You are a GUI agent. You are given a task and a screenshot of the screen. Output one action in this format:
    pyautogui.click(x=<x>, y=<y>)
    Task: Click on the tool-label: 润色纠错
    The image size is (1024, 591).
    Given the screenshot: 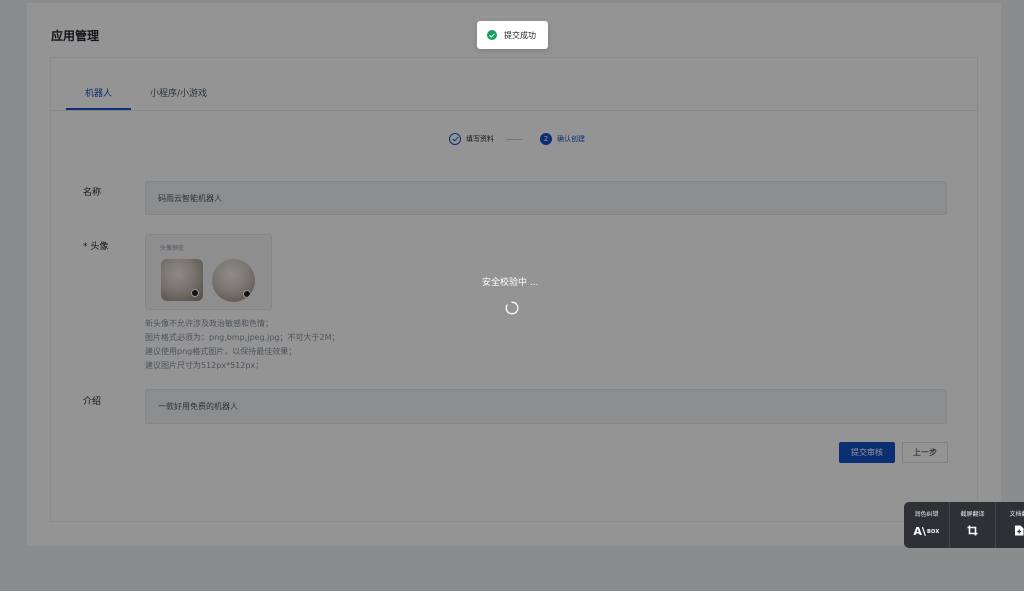 What is the action you would take?
    pyautogui.click(x=926, y=514)
    